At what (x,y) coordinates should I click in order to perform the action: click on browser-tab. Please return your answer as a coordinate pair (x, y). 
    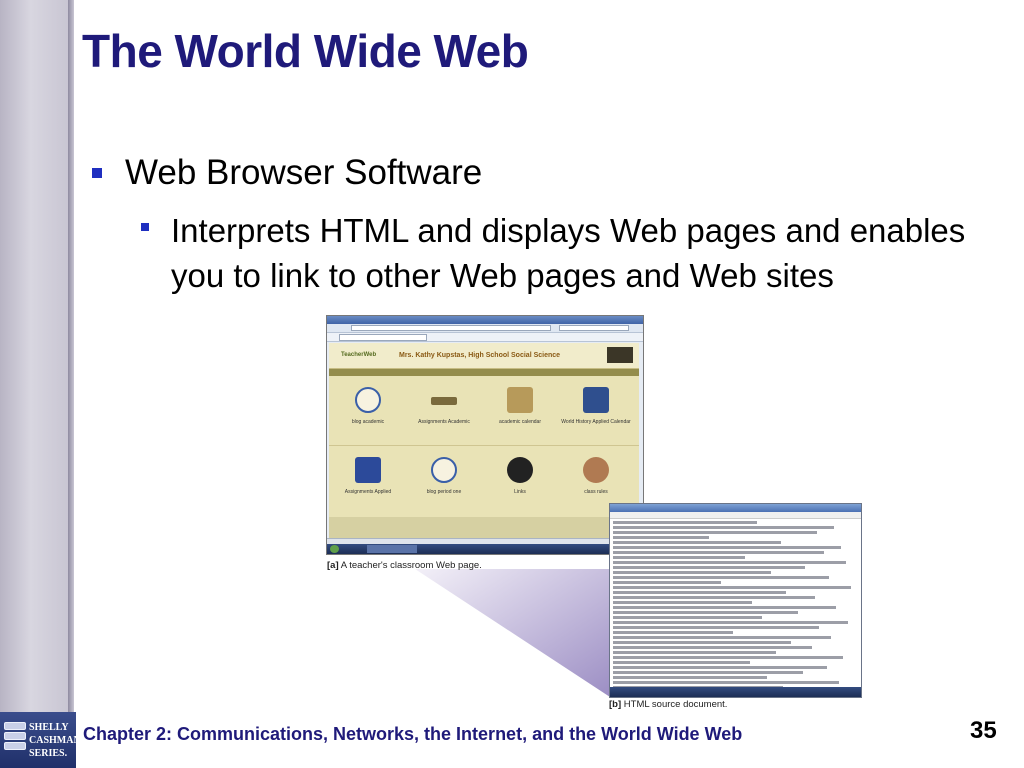
    Looking at the image, I should click on (383, 337).